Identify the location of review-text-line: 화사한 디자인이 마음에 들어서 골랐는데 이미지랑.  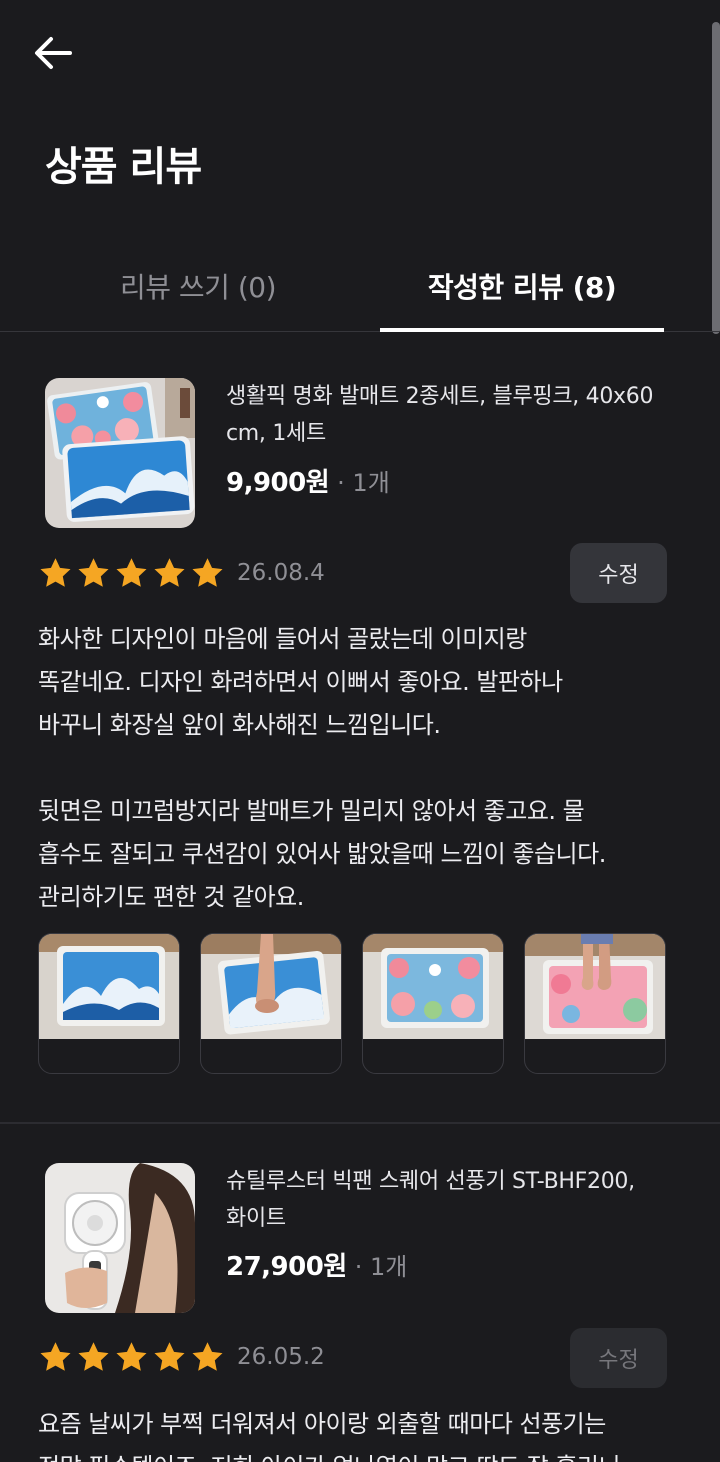
(282, 639).